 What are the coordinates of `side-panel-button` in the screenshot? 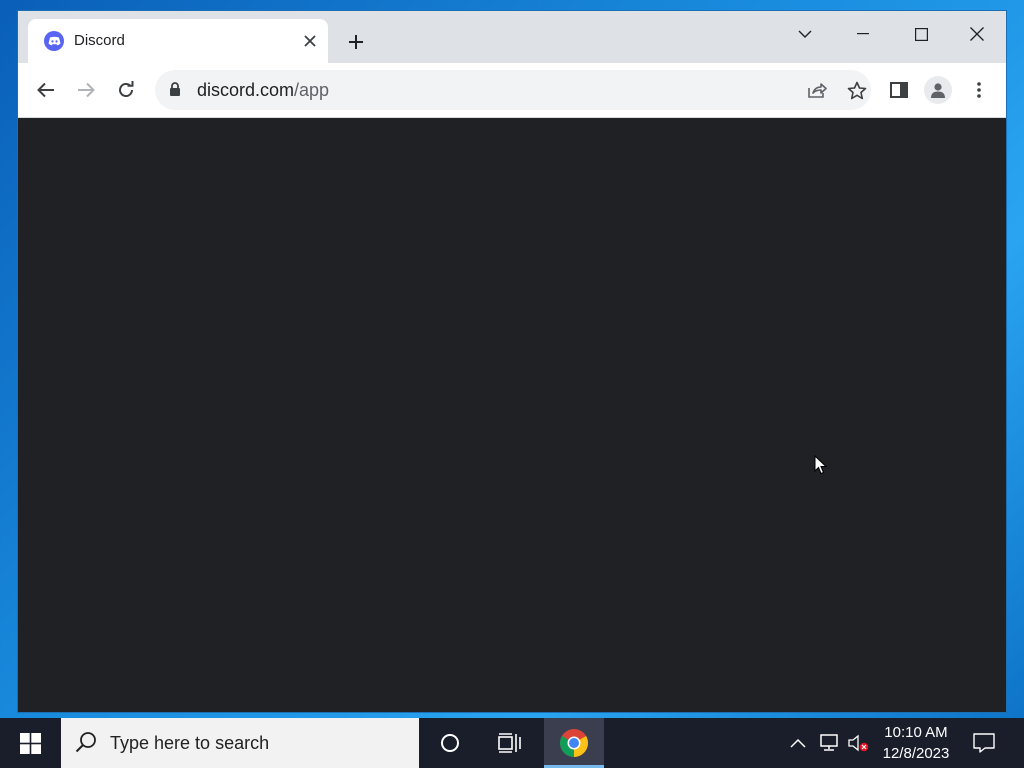 It's located at (899, 90).